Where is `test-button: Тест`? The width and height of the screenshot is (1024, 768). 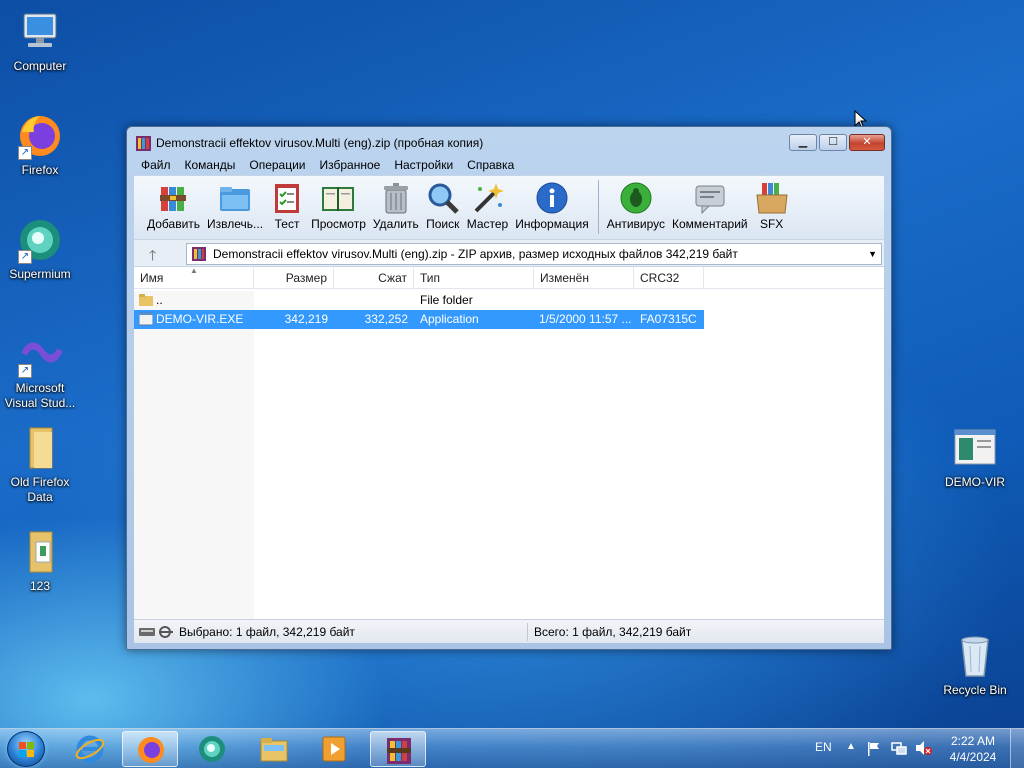
test-button: Тест is located at coordinates (287, 203).